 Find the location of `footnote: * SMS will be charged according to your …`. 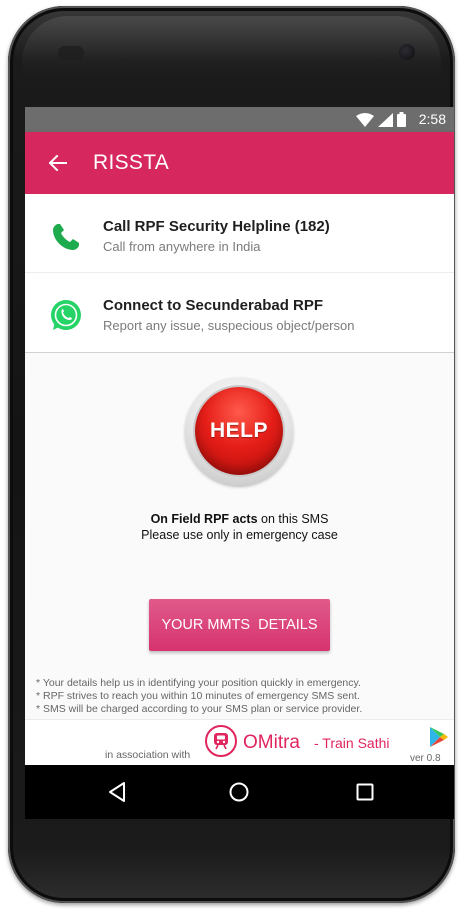

footnote: * SMS will be charged according to your … is located at coordinates (199, 709).